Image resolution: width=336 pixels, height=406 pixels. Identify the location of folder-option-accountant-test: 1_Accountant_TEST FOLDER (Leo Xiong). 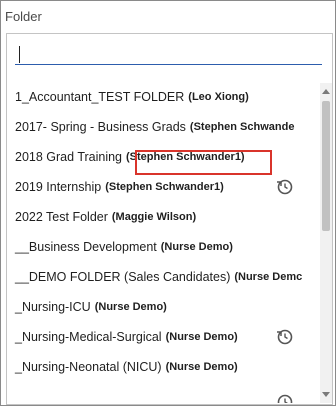
(160, 97).